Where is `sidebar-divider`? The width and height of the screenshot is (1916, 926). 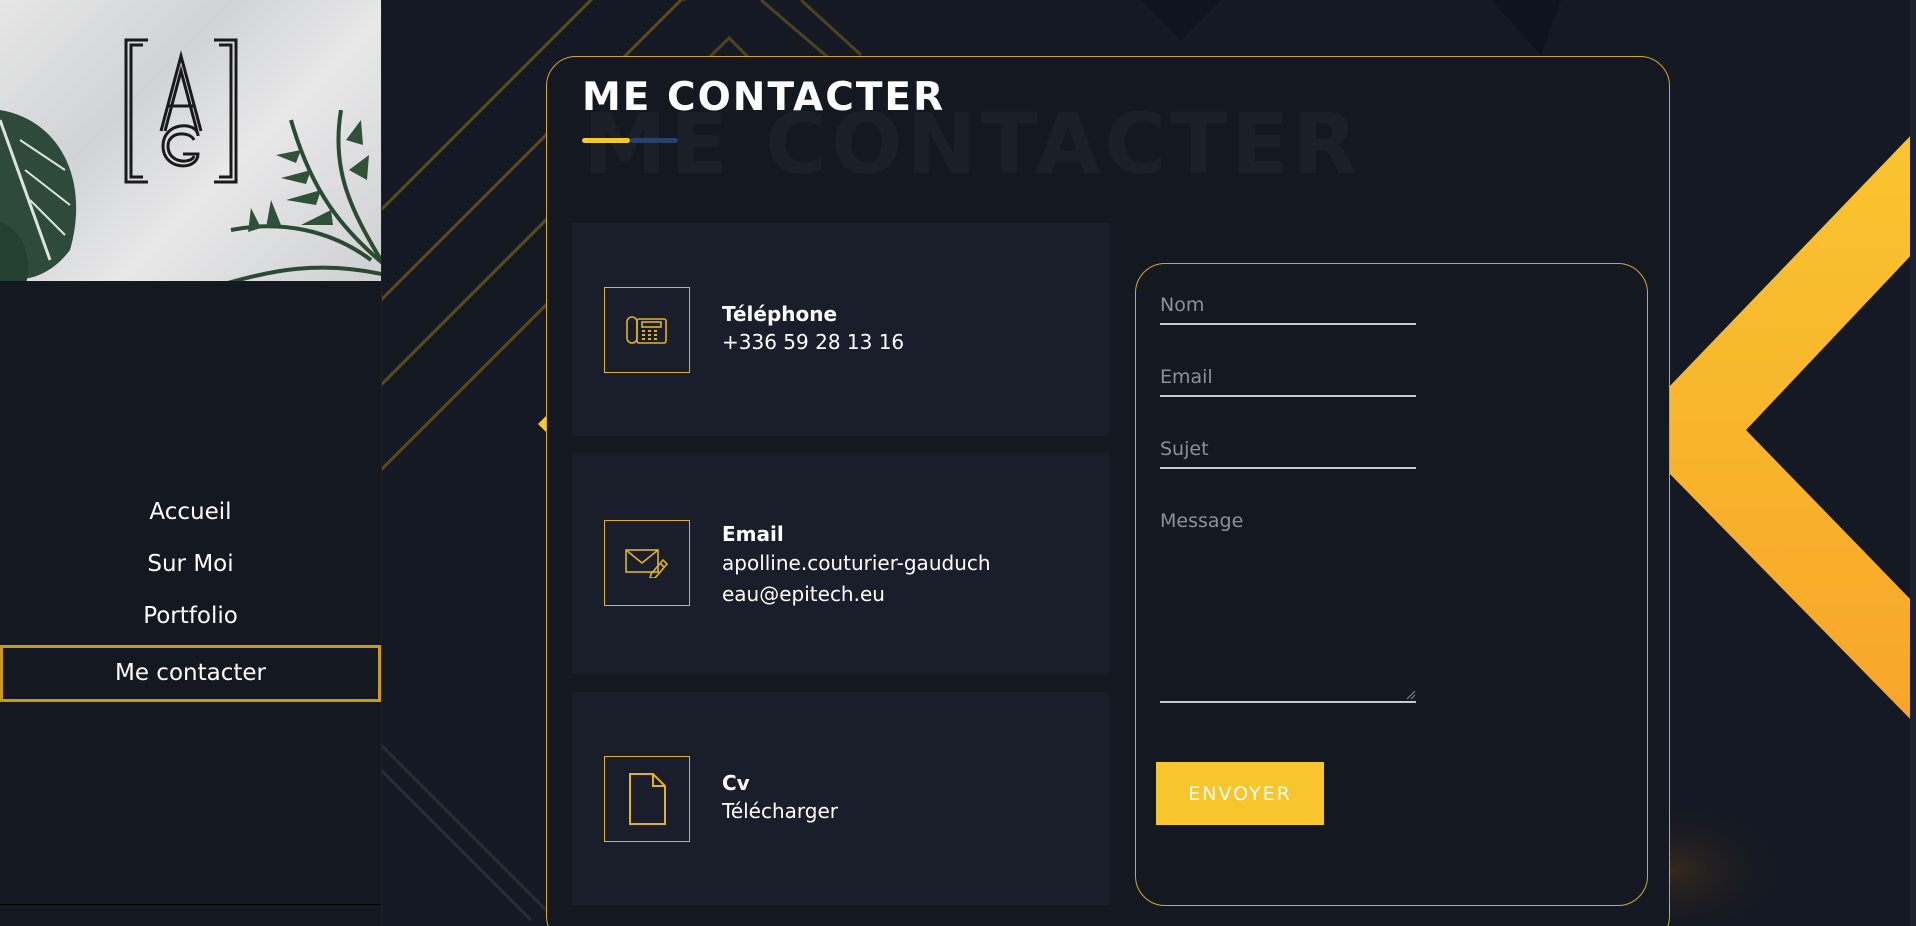
sidebar-divider is located at coordinates (190, 904).